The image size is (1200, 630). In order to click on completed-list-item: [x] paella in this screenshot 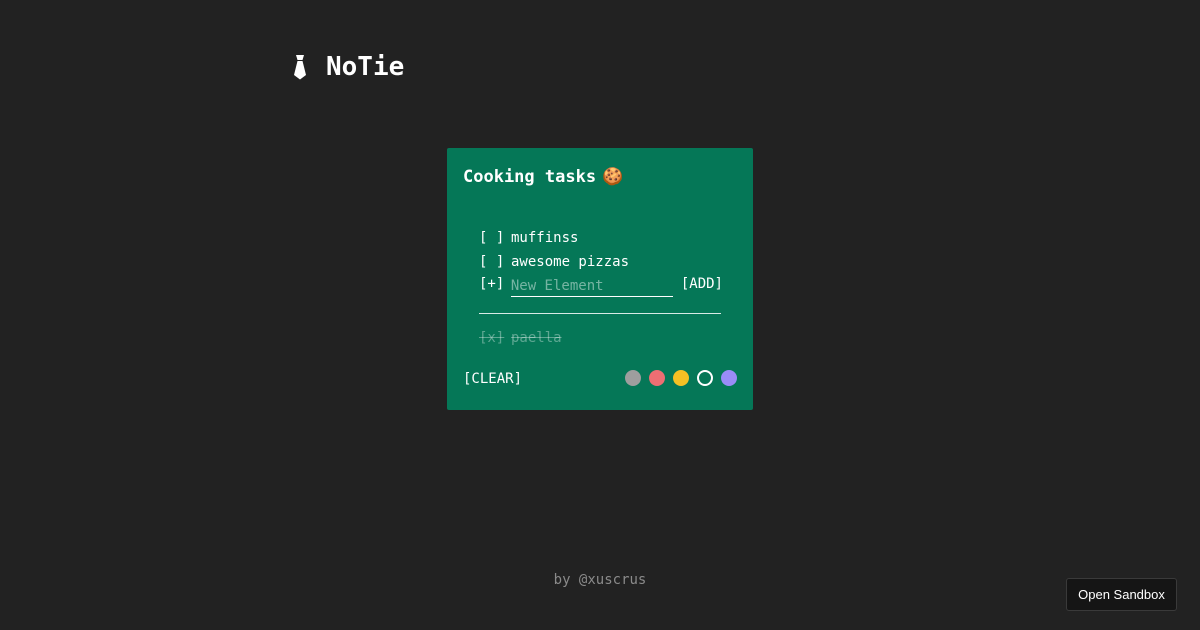, I will do `click(520, 338)`.